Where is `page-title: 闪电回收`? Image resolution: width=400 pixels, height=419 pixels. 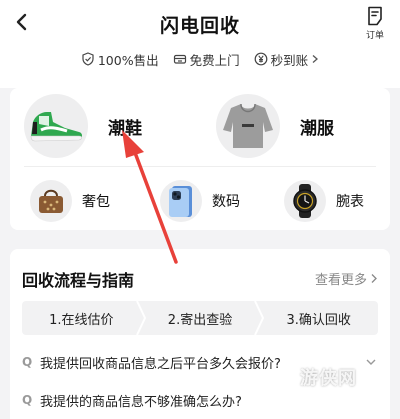 page-title: 闪电回收 is located at coordinates (199, 26).